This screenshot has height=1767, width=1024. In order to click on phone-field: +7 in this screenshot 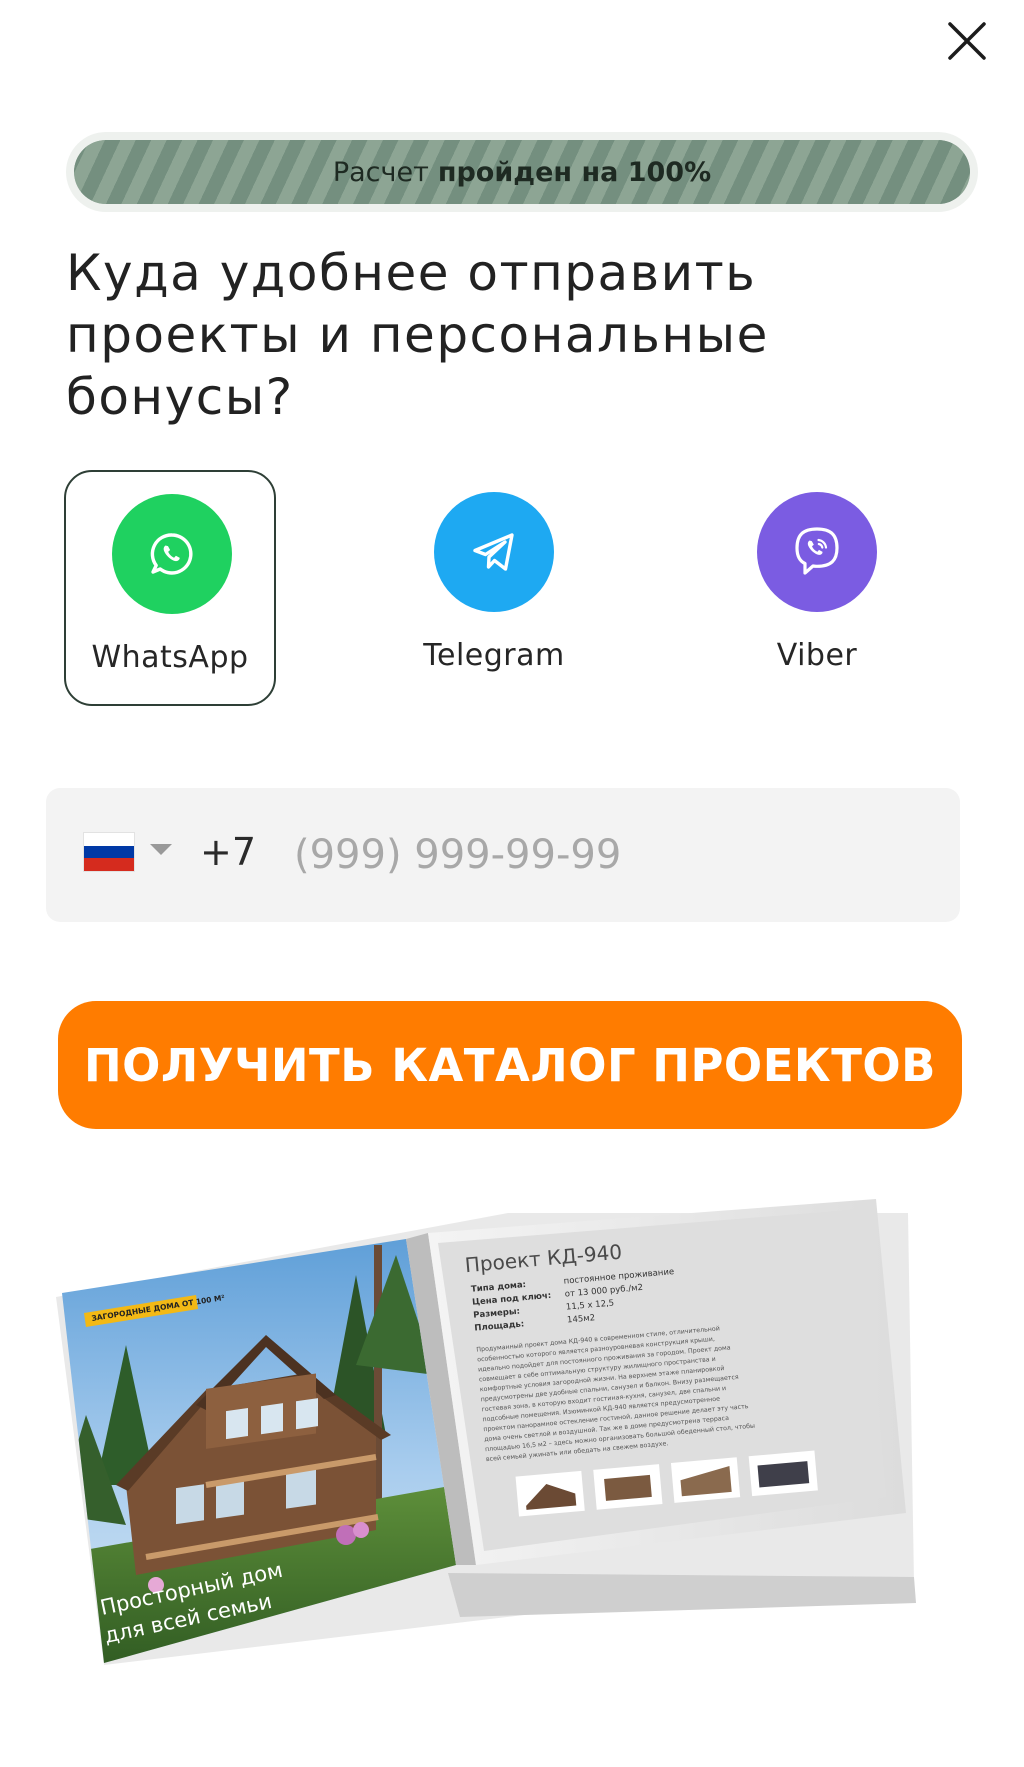, I will do `click(503, 855)`.